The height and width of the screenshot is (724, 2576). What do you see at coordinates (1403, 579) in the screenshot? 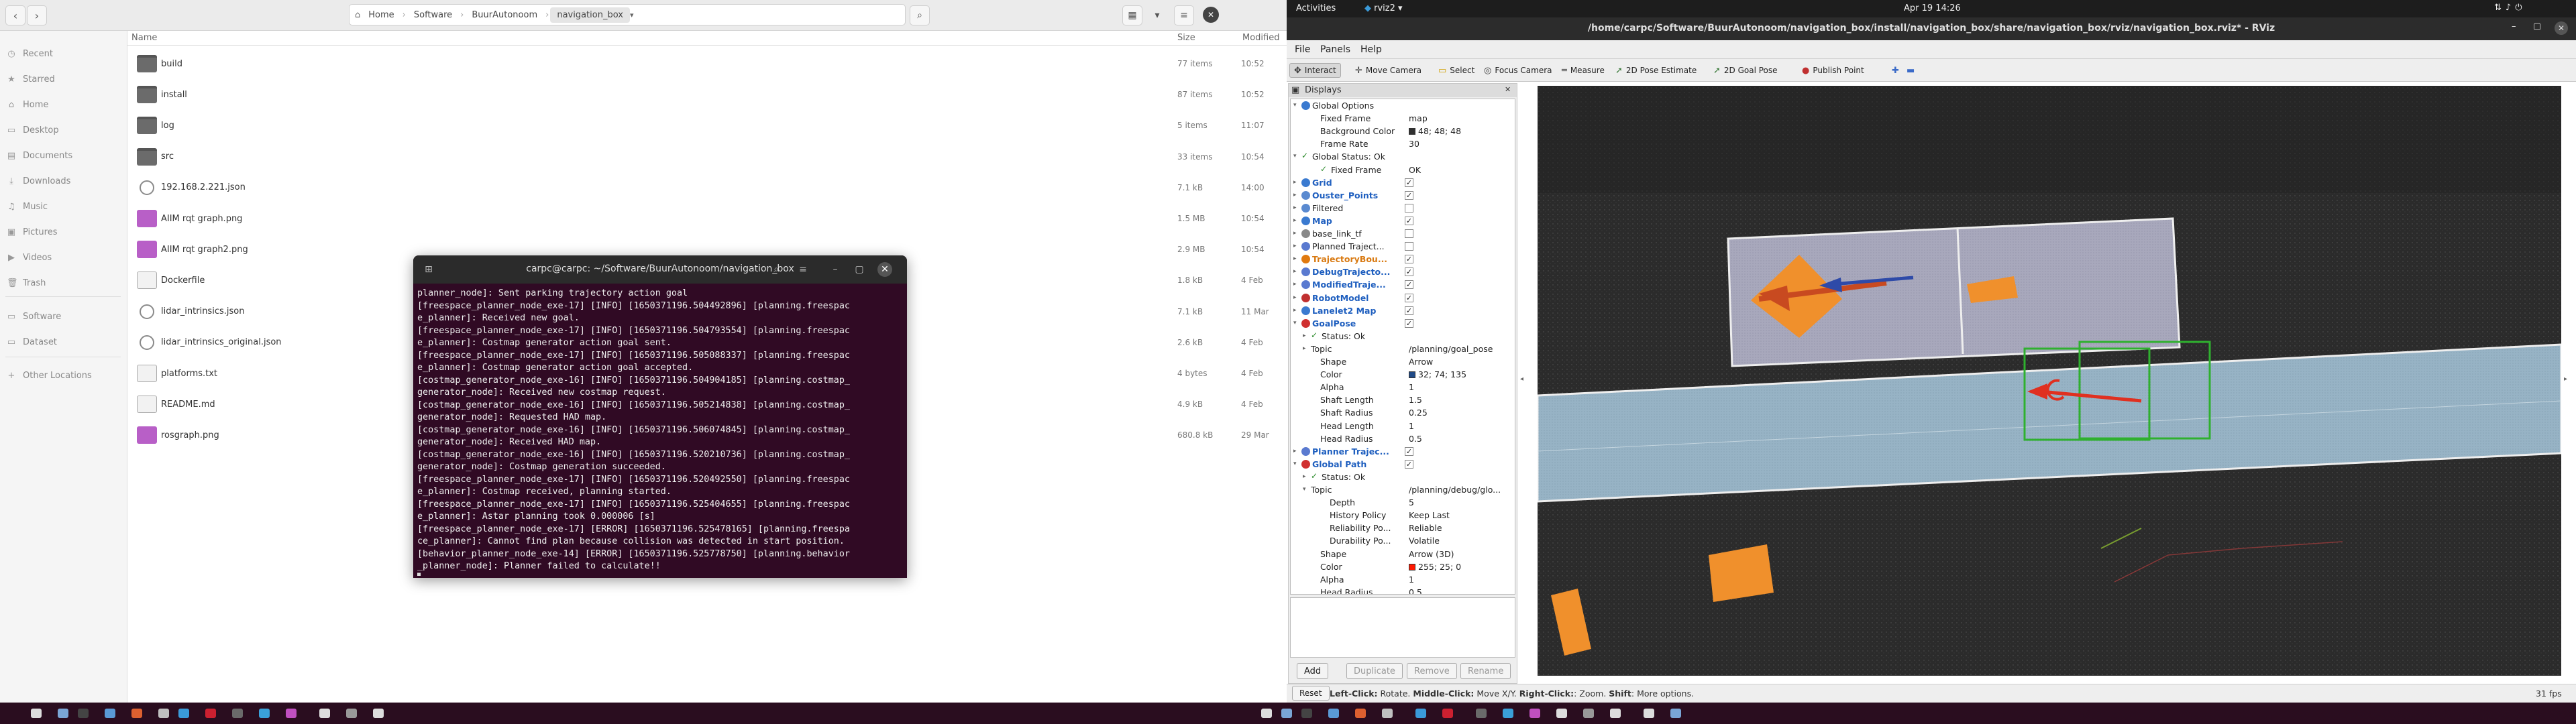
I see `display-tree-row: Alpha 1` at bounding box center [1403, 579].